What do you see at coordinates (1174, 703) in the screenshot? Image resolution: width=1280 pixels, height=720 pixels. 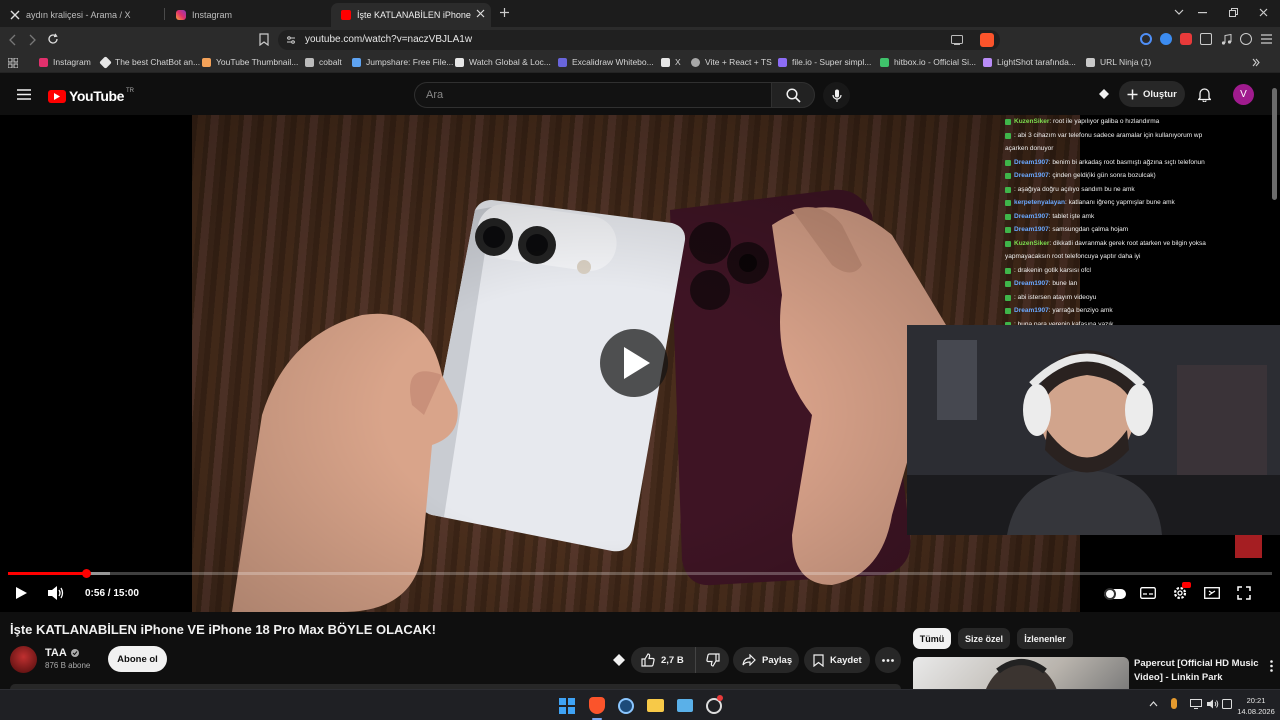 I see `microphone-tray-icon` at bounding box center [1174, 703].